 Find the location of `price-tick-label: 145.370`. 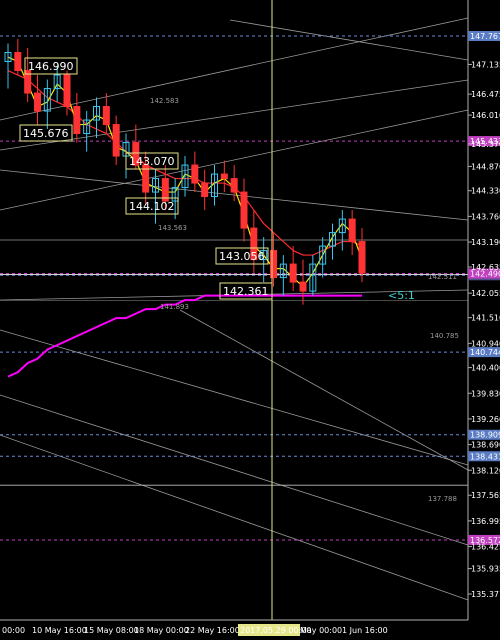

price-tick-label: 145.370 is located at coordinates (485, 144).